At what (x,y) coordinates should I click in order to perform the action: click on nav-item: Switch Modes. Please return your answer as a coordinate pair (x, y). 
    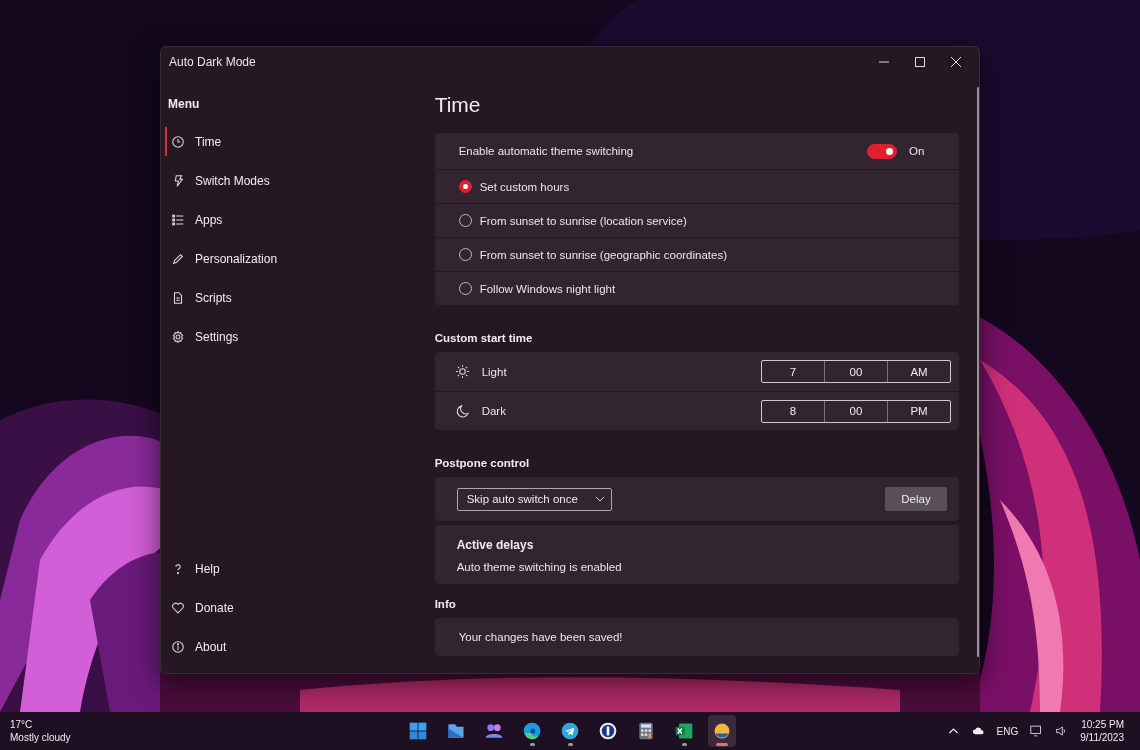
    Looking at the image, I should click on (221, 180).